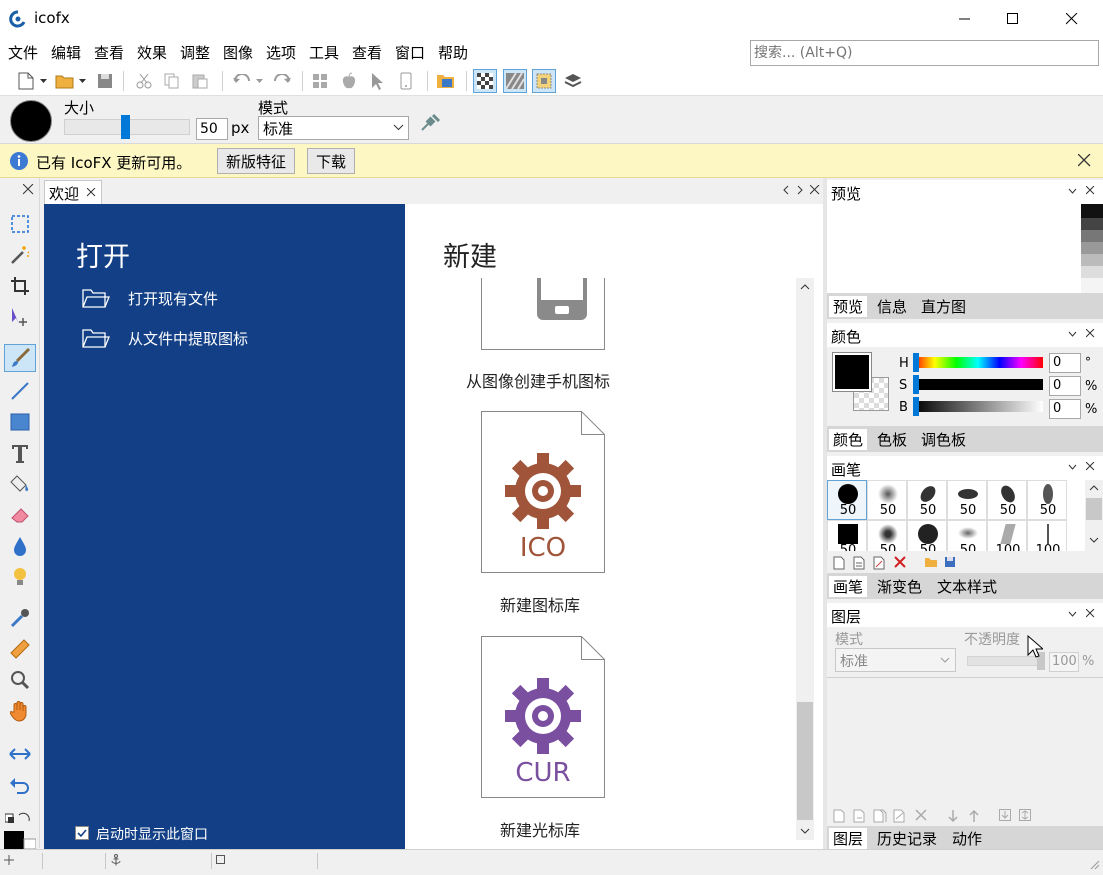 This screenshot has height=875, width=1103. I want to click on swap-colors-icon, so click(19, 819).